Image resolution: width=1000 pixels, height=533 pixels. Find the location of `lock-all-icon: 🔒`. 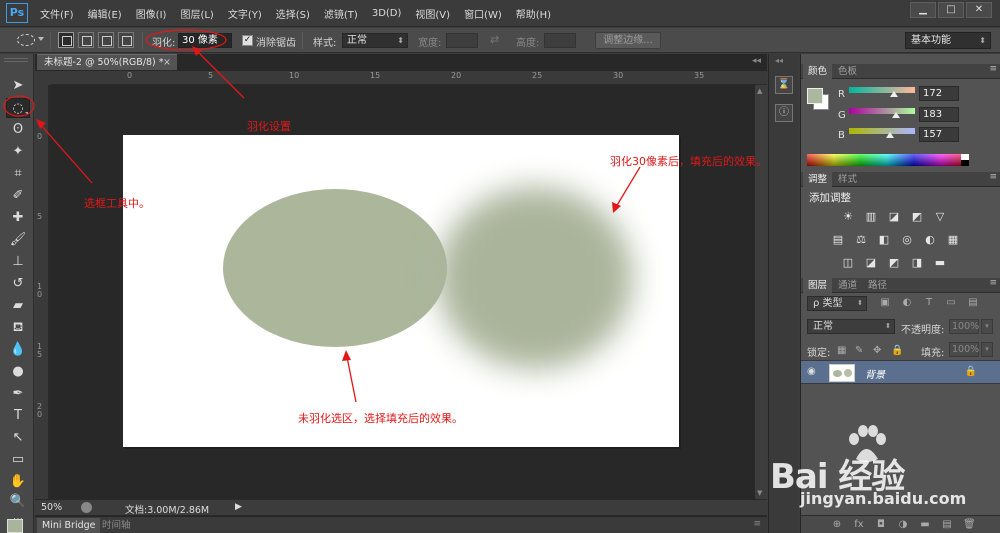

lock-all-icon: 🔒 is located at coordinates (897, 350).